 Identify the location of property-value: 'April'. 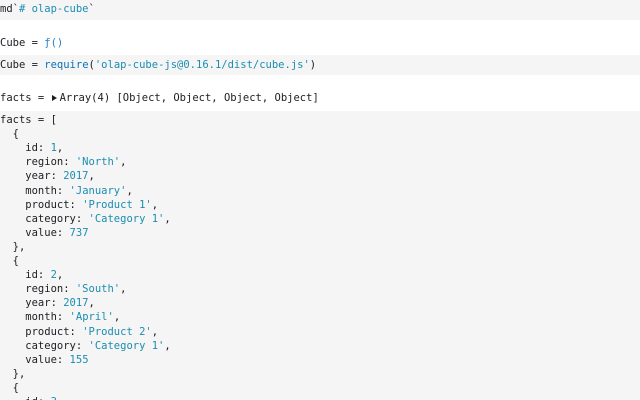
(91, 317).